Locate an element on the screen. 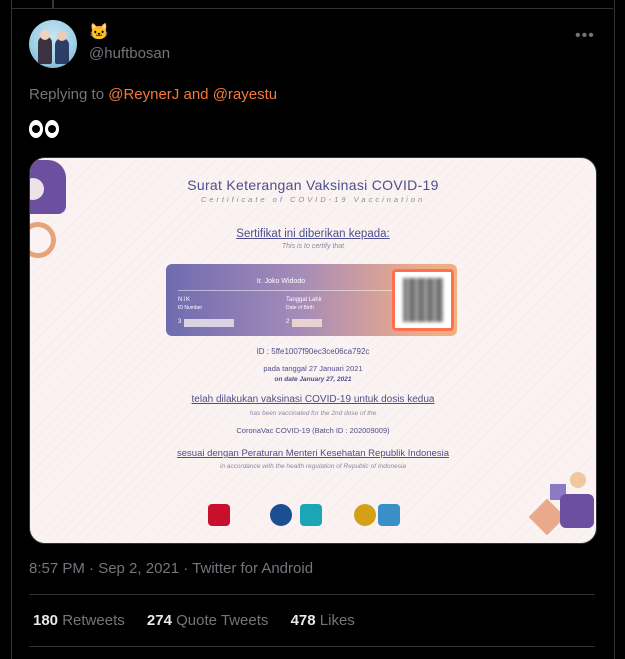 This screenshot has height=659, width=625. ministry-logo is located at coordinates (311, 515).